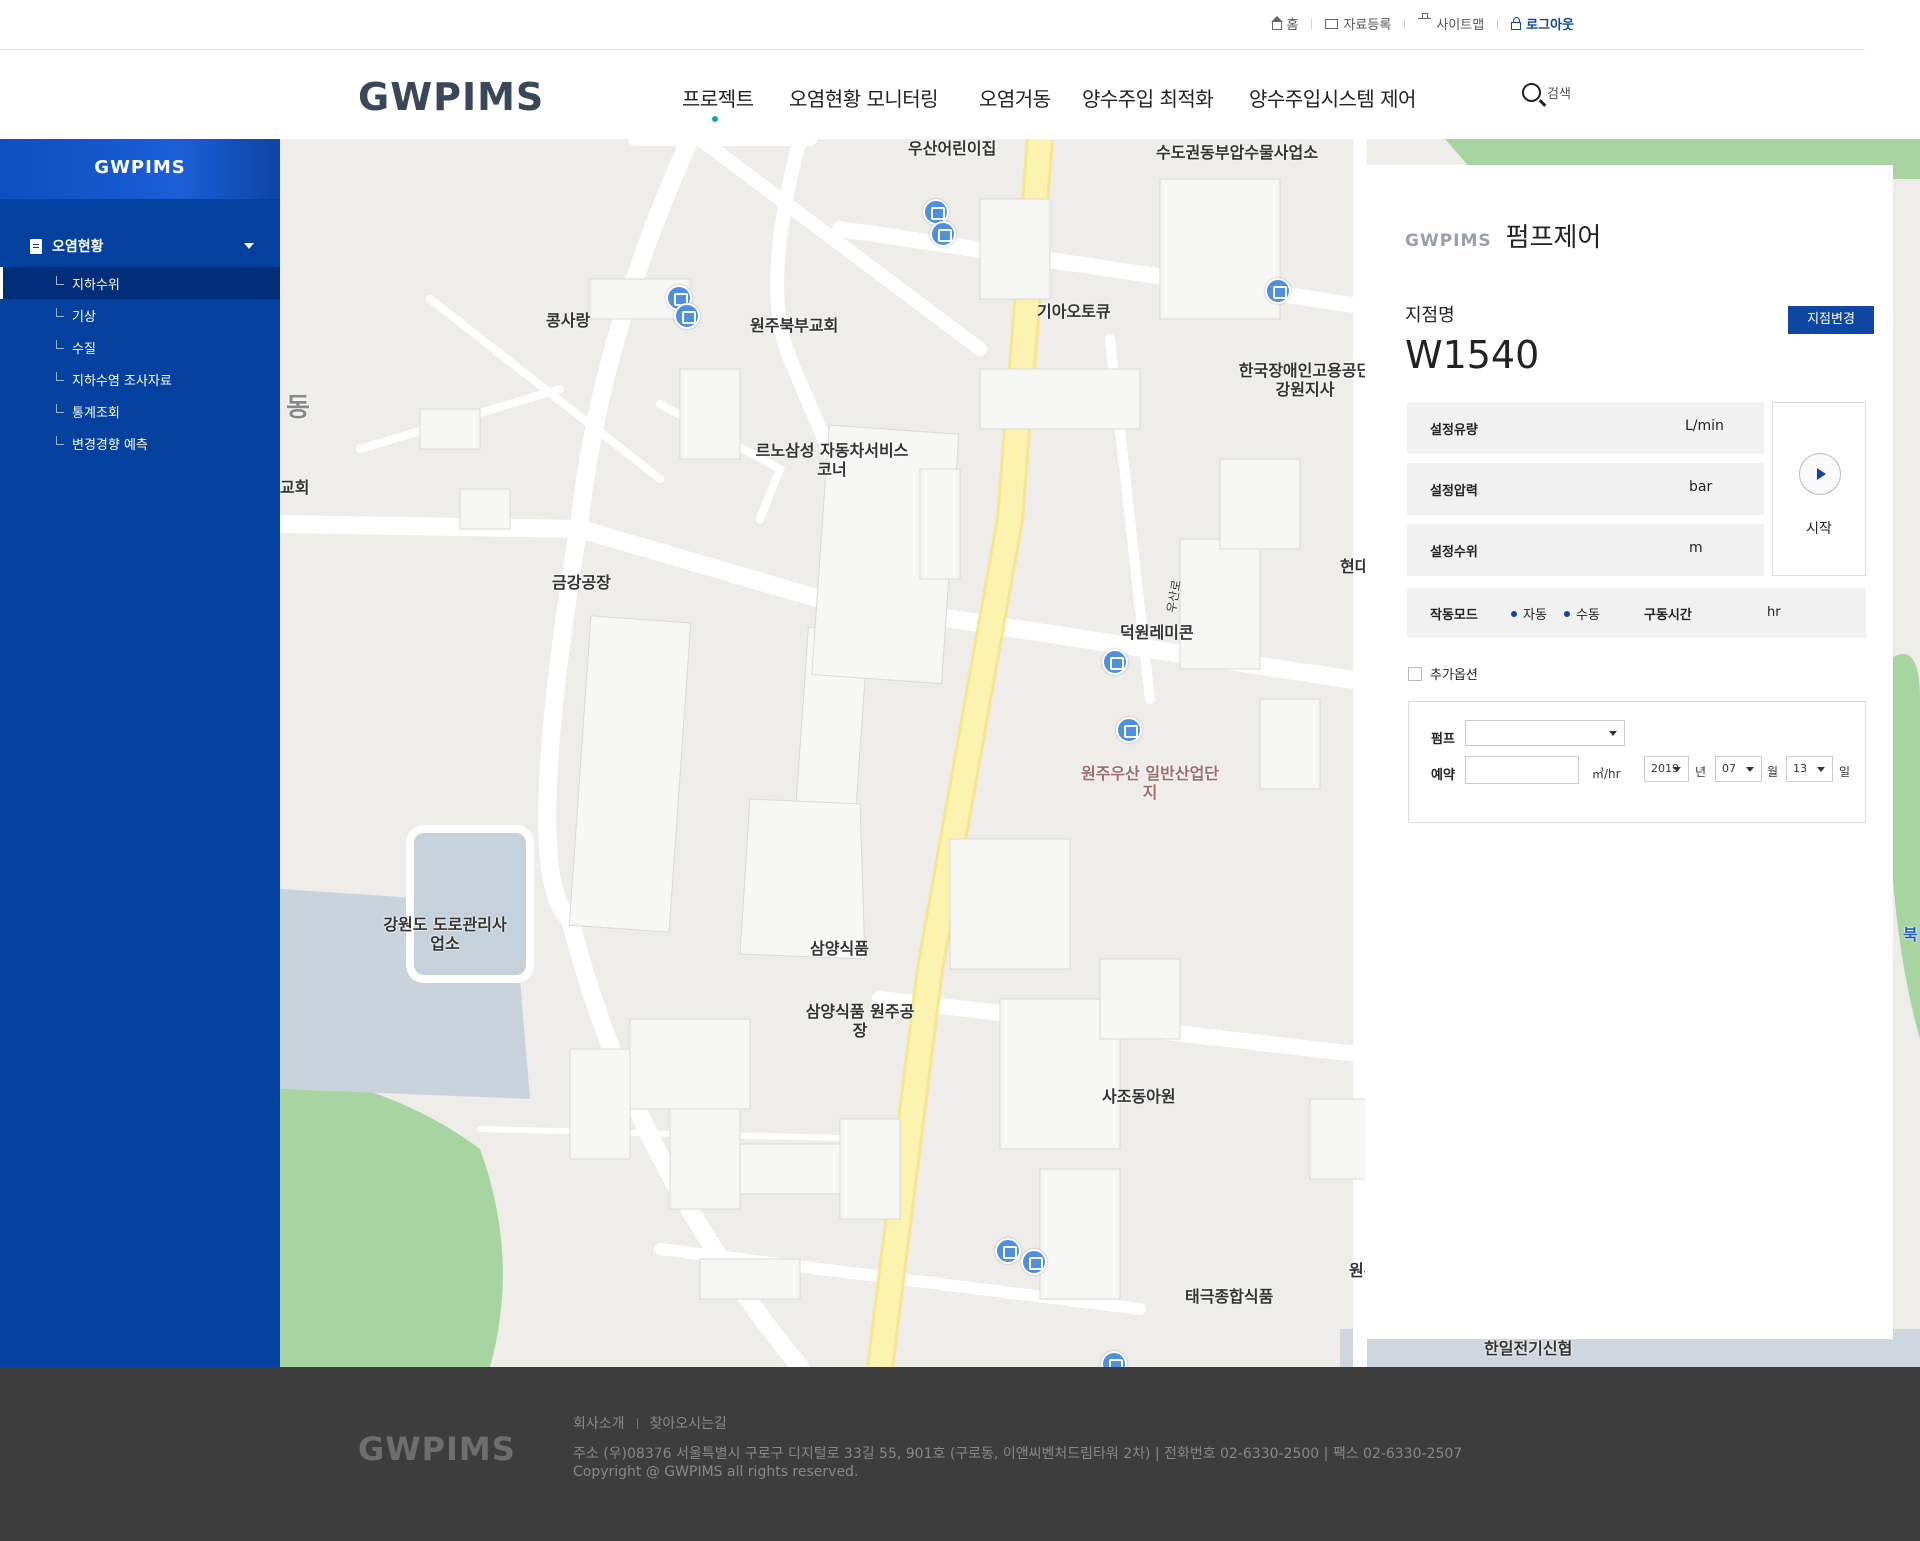 This screenshot has height=1541, width=1920. Describe the element at coordinates (1472, 355) in the screenshot. I see `site-id: W1540` at that location.